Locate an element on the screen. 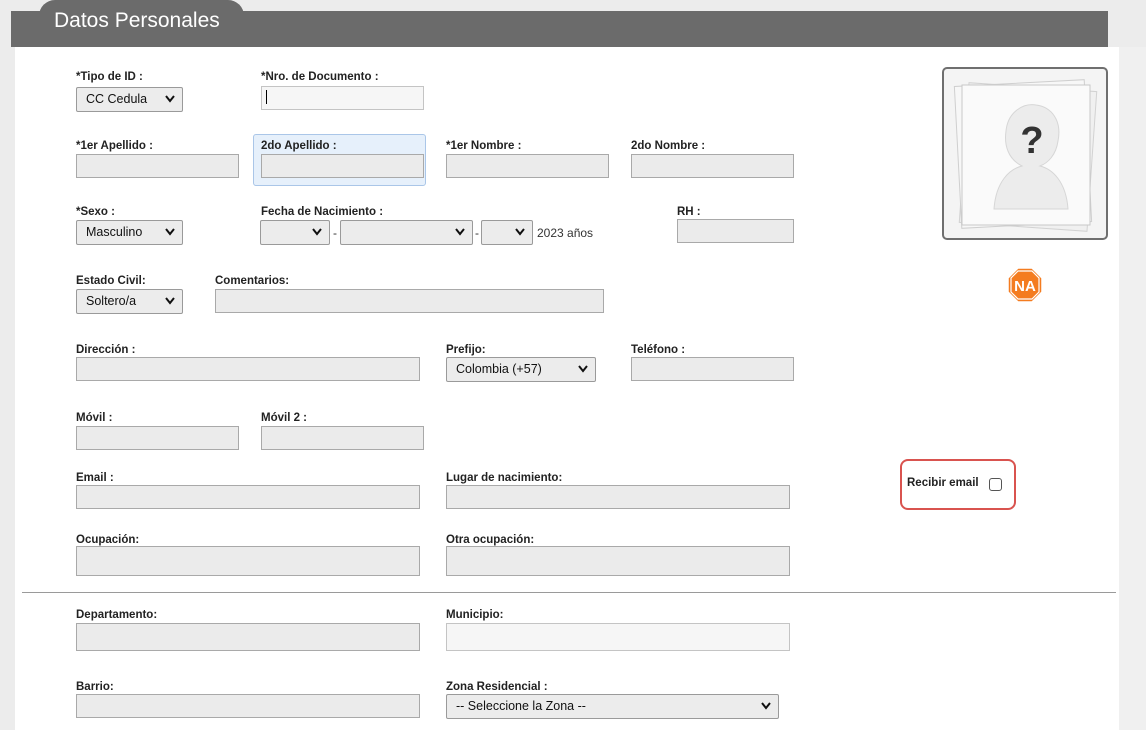  primer-apellido-input is located at coordinates (157, 166).